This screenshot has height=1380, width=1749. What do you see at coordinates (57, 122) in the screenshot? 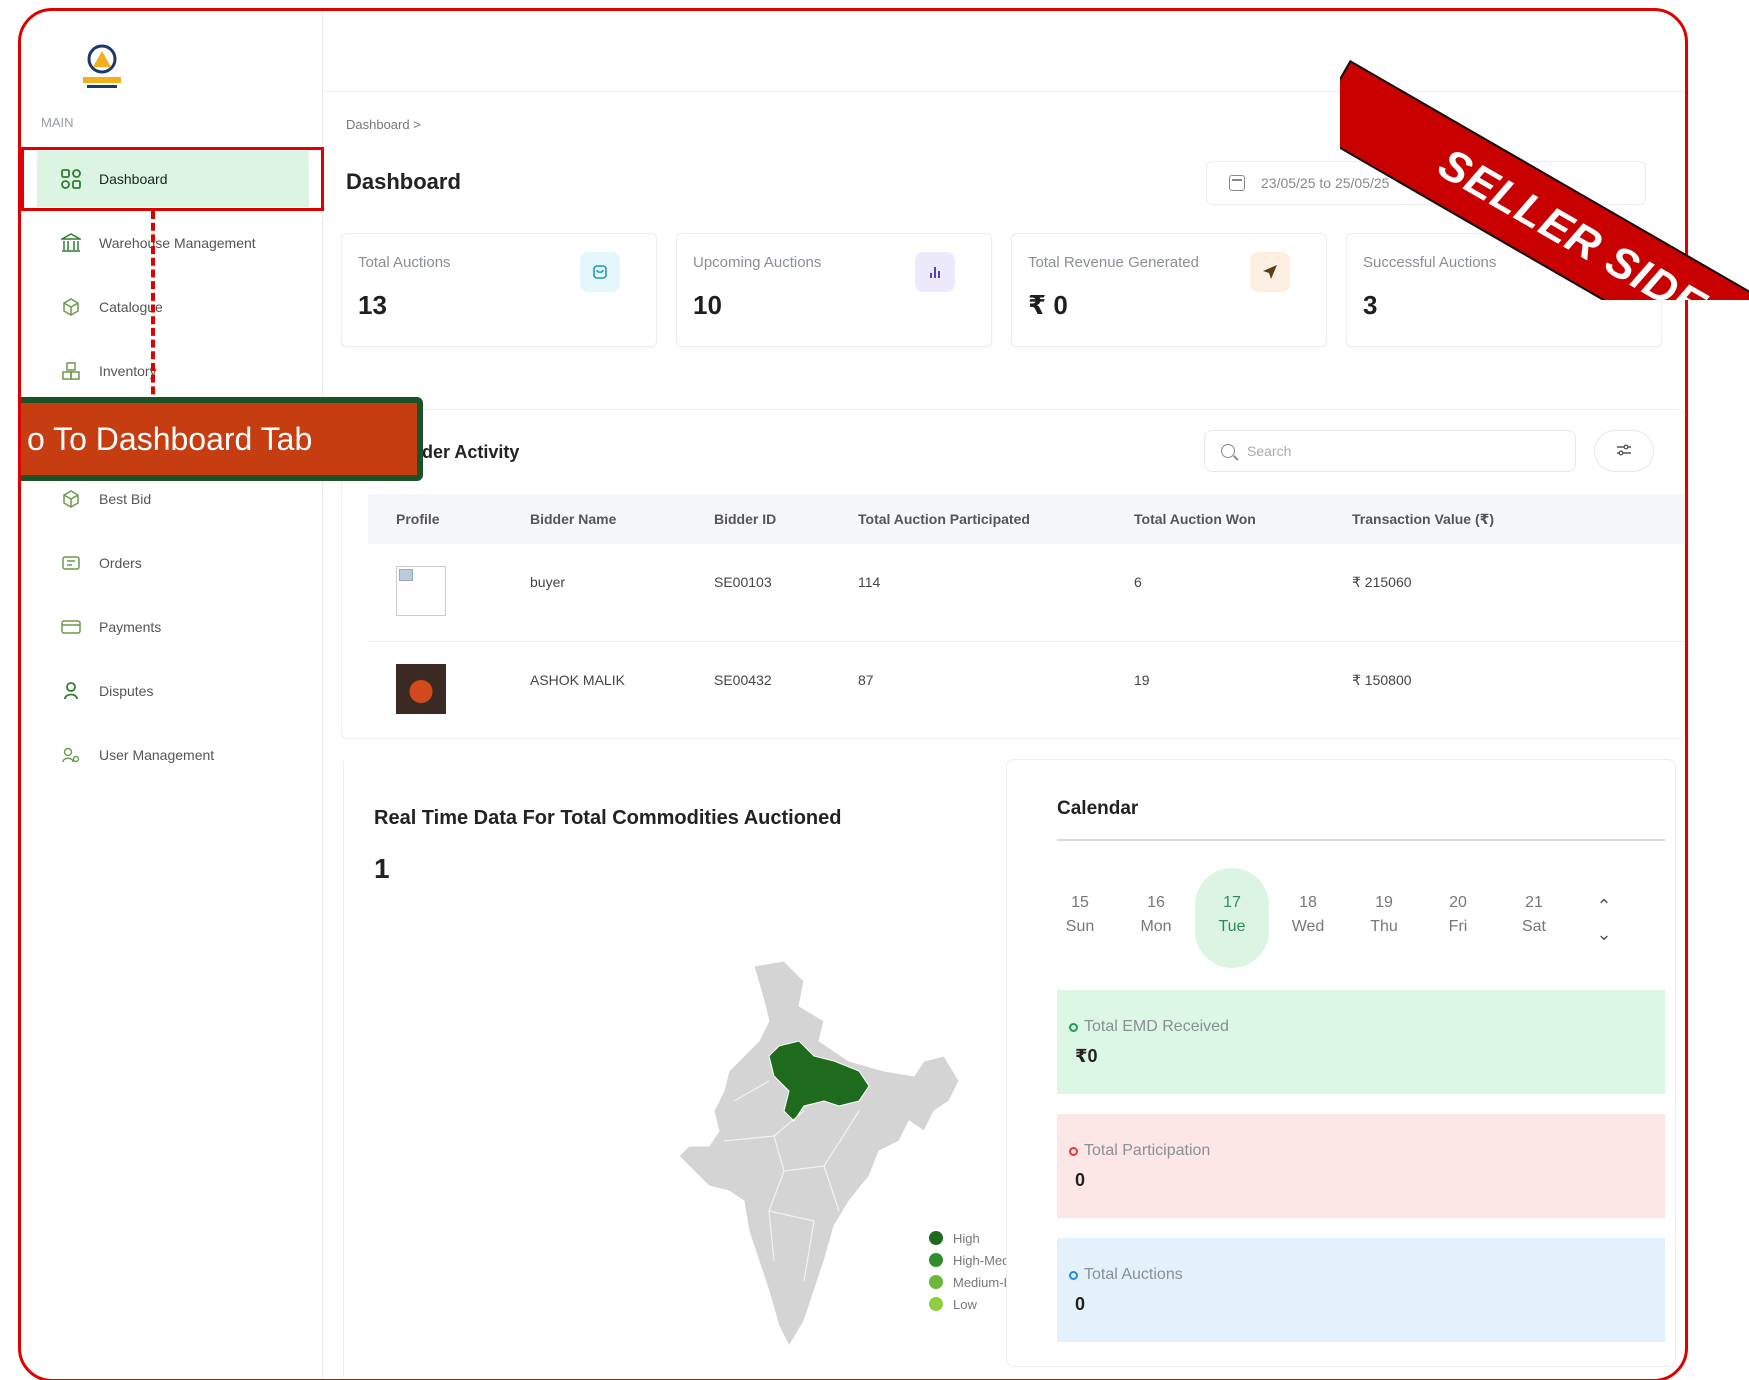
I see `sidebar-section-label: MAIN` at bounding box center [57, 122].